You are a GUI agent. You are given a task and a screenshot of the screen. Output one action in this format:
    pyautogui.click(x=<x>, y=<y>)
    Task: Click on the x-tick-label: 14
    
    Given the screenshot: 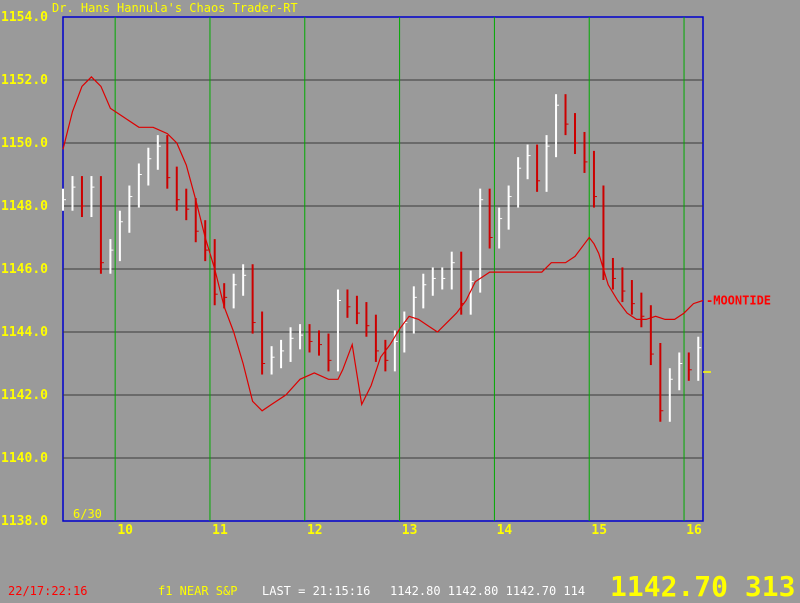 What is the action you would take?
    pyautogui.click(x=505, y=530)
    